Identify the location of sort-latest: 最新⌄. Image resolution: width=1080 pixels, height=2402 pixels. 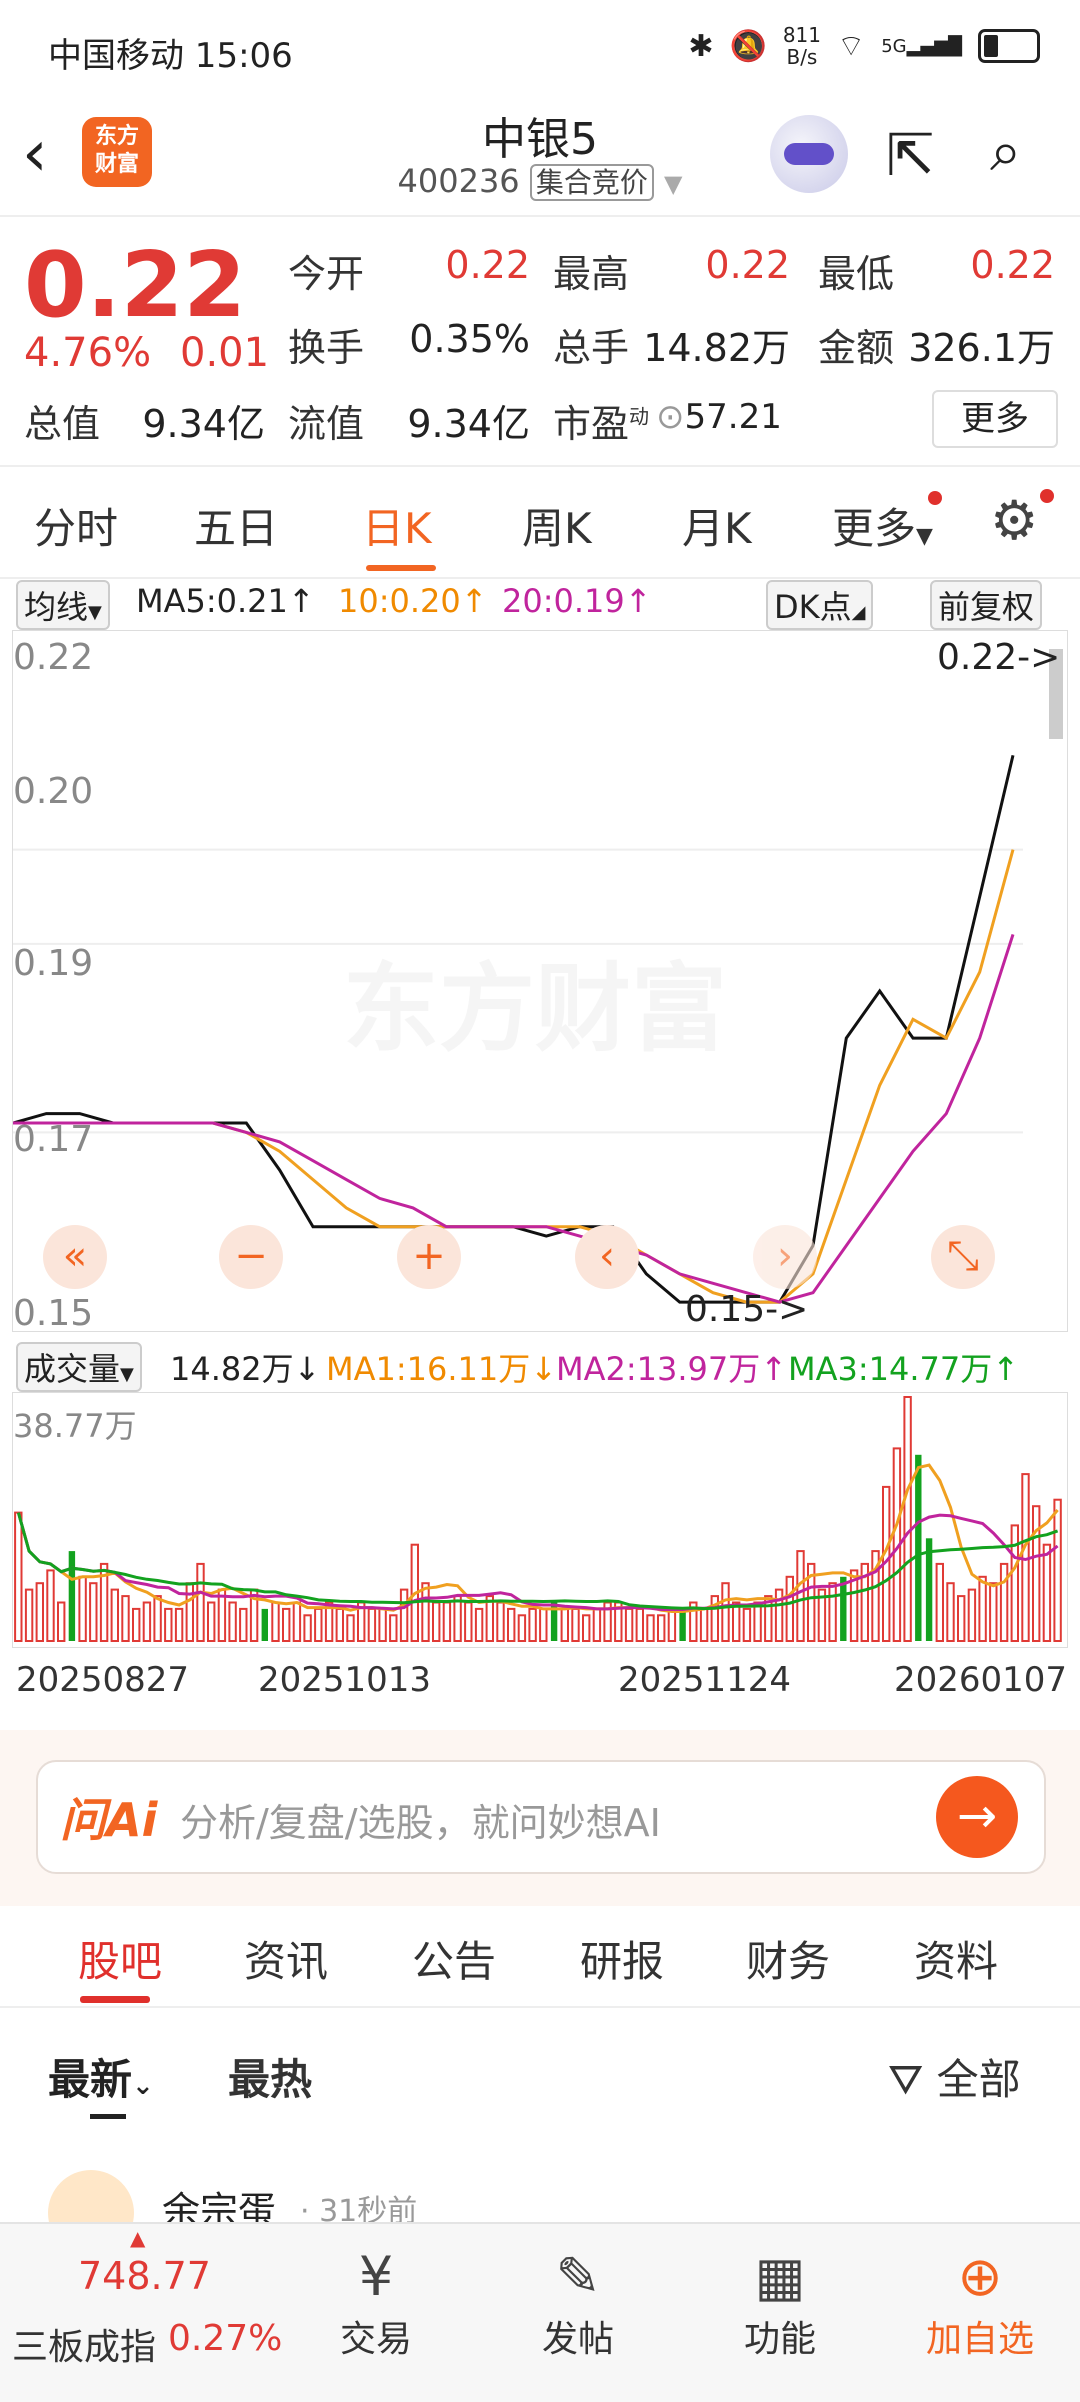
(101, 2076).